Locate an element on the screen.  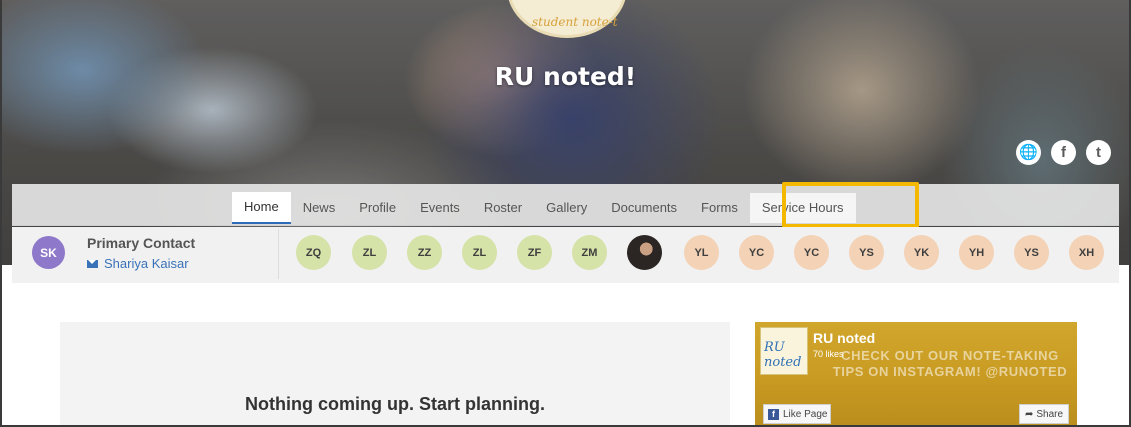
twitter-icon: t is located at coordinates (1098, 152).